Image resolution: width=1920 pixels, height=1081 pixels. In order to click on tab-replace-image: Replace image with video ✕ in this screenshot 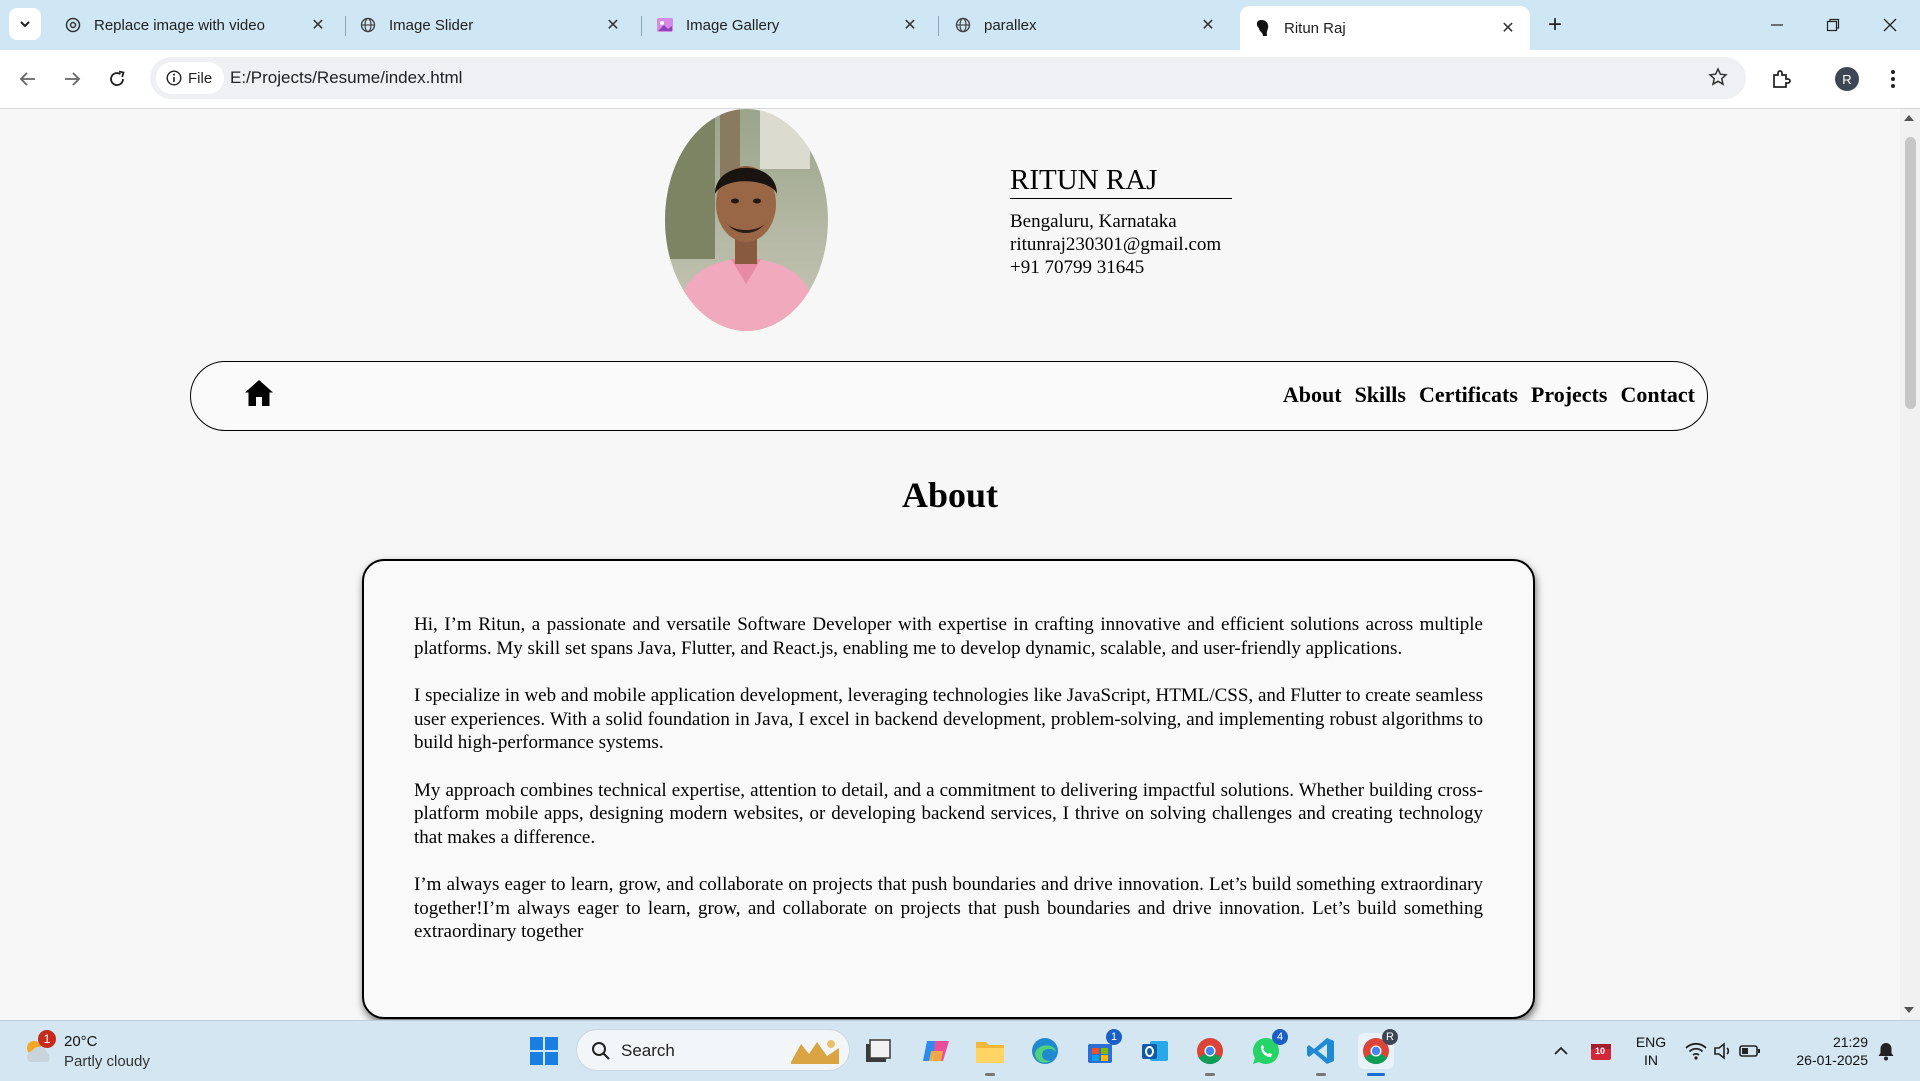, I will do `click(195, 25)`.